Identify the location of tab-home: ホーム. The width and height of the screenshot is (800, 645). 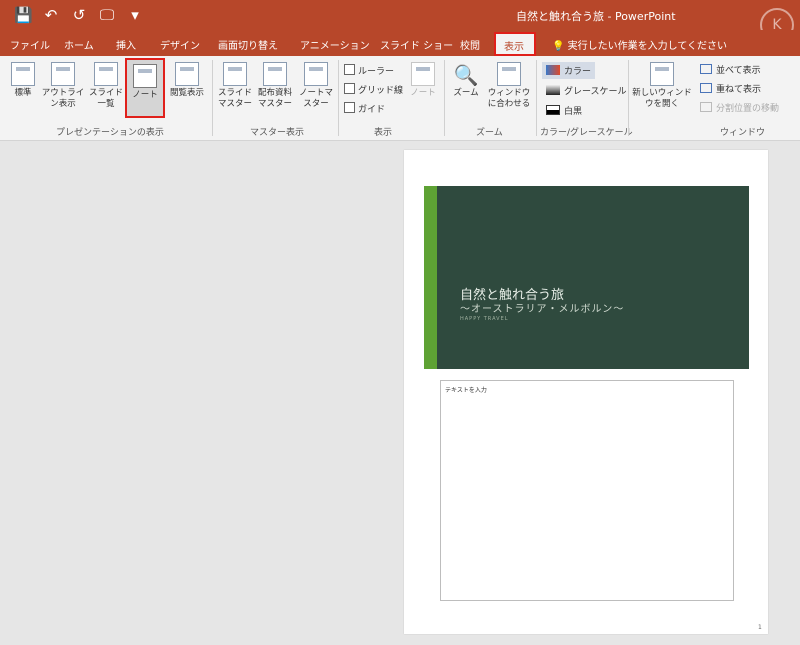
(79, 44).